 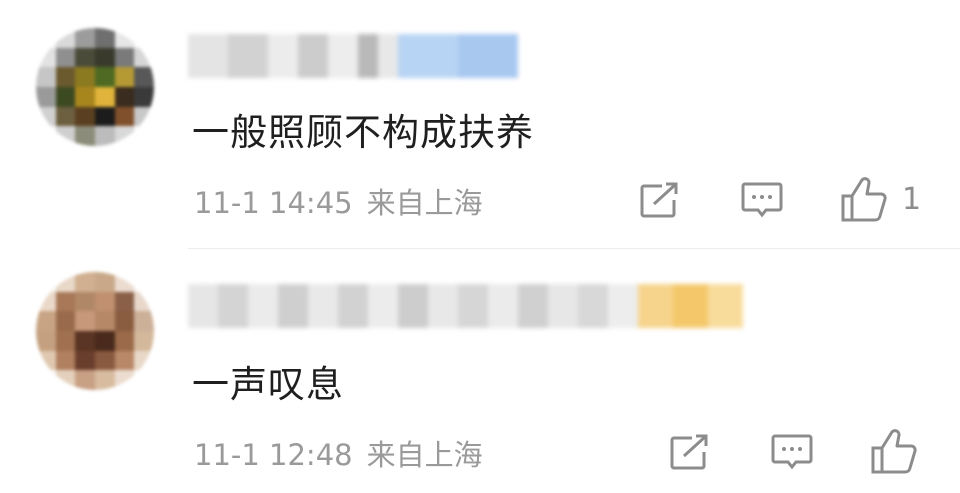 What do you see at coordinates (363, 132) in the screenshot?
I see `comment-text: 一般照顾不构成扶养` at bounding box center [363, 132].